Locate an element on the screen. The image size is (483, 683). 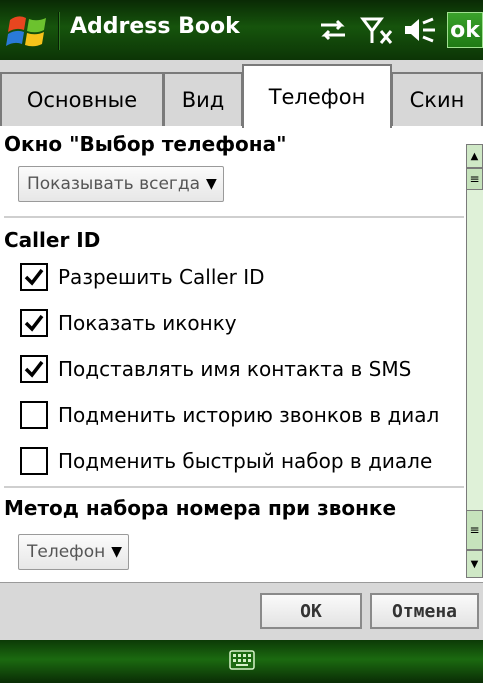
phone-picker-title: Окно "Выбор телефона" is located at coordinates (145, 144).